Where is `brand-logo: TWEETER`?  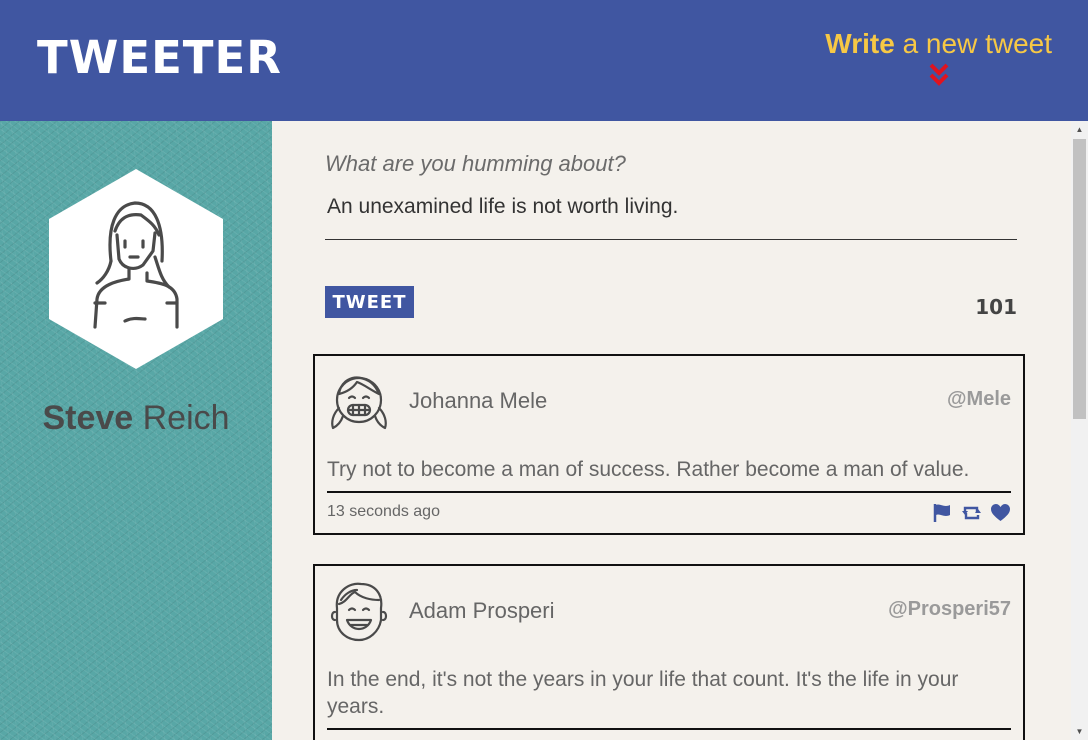 brand-logo: TWEETER is located at coordinates (159, 57).